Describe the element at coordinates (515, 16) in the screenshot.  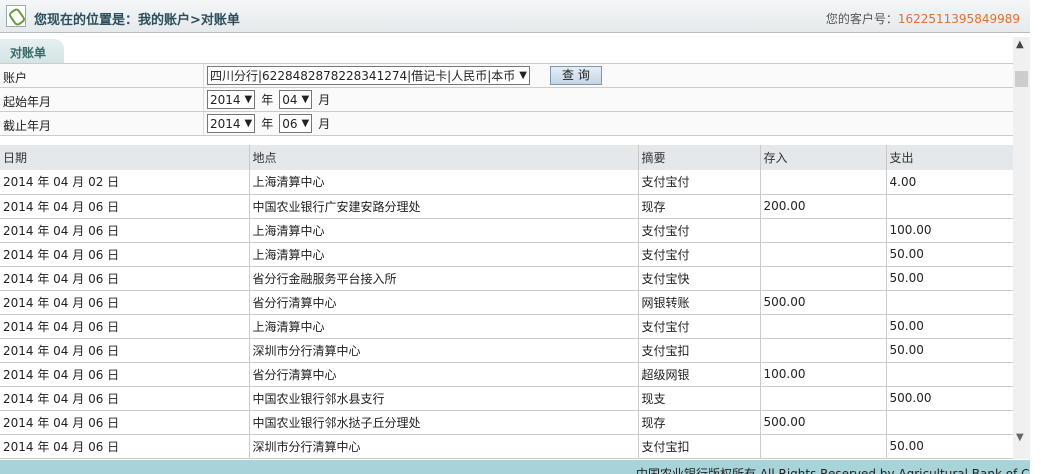
I see `header-bar: 您现在的位置是：我的账户>对账单 您的客户号：1622511395849989` at that location.